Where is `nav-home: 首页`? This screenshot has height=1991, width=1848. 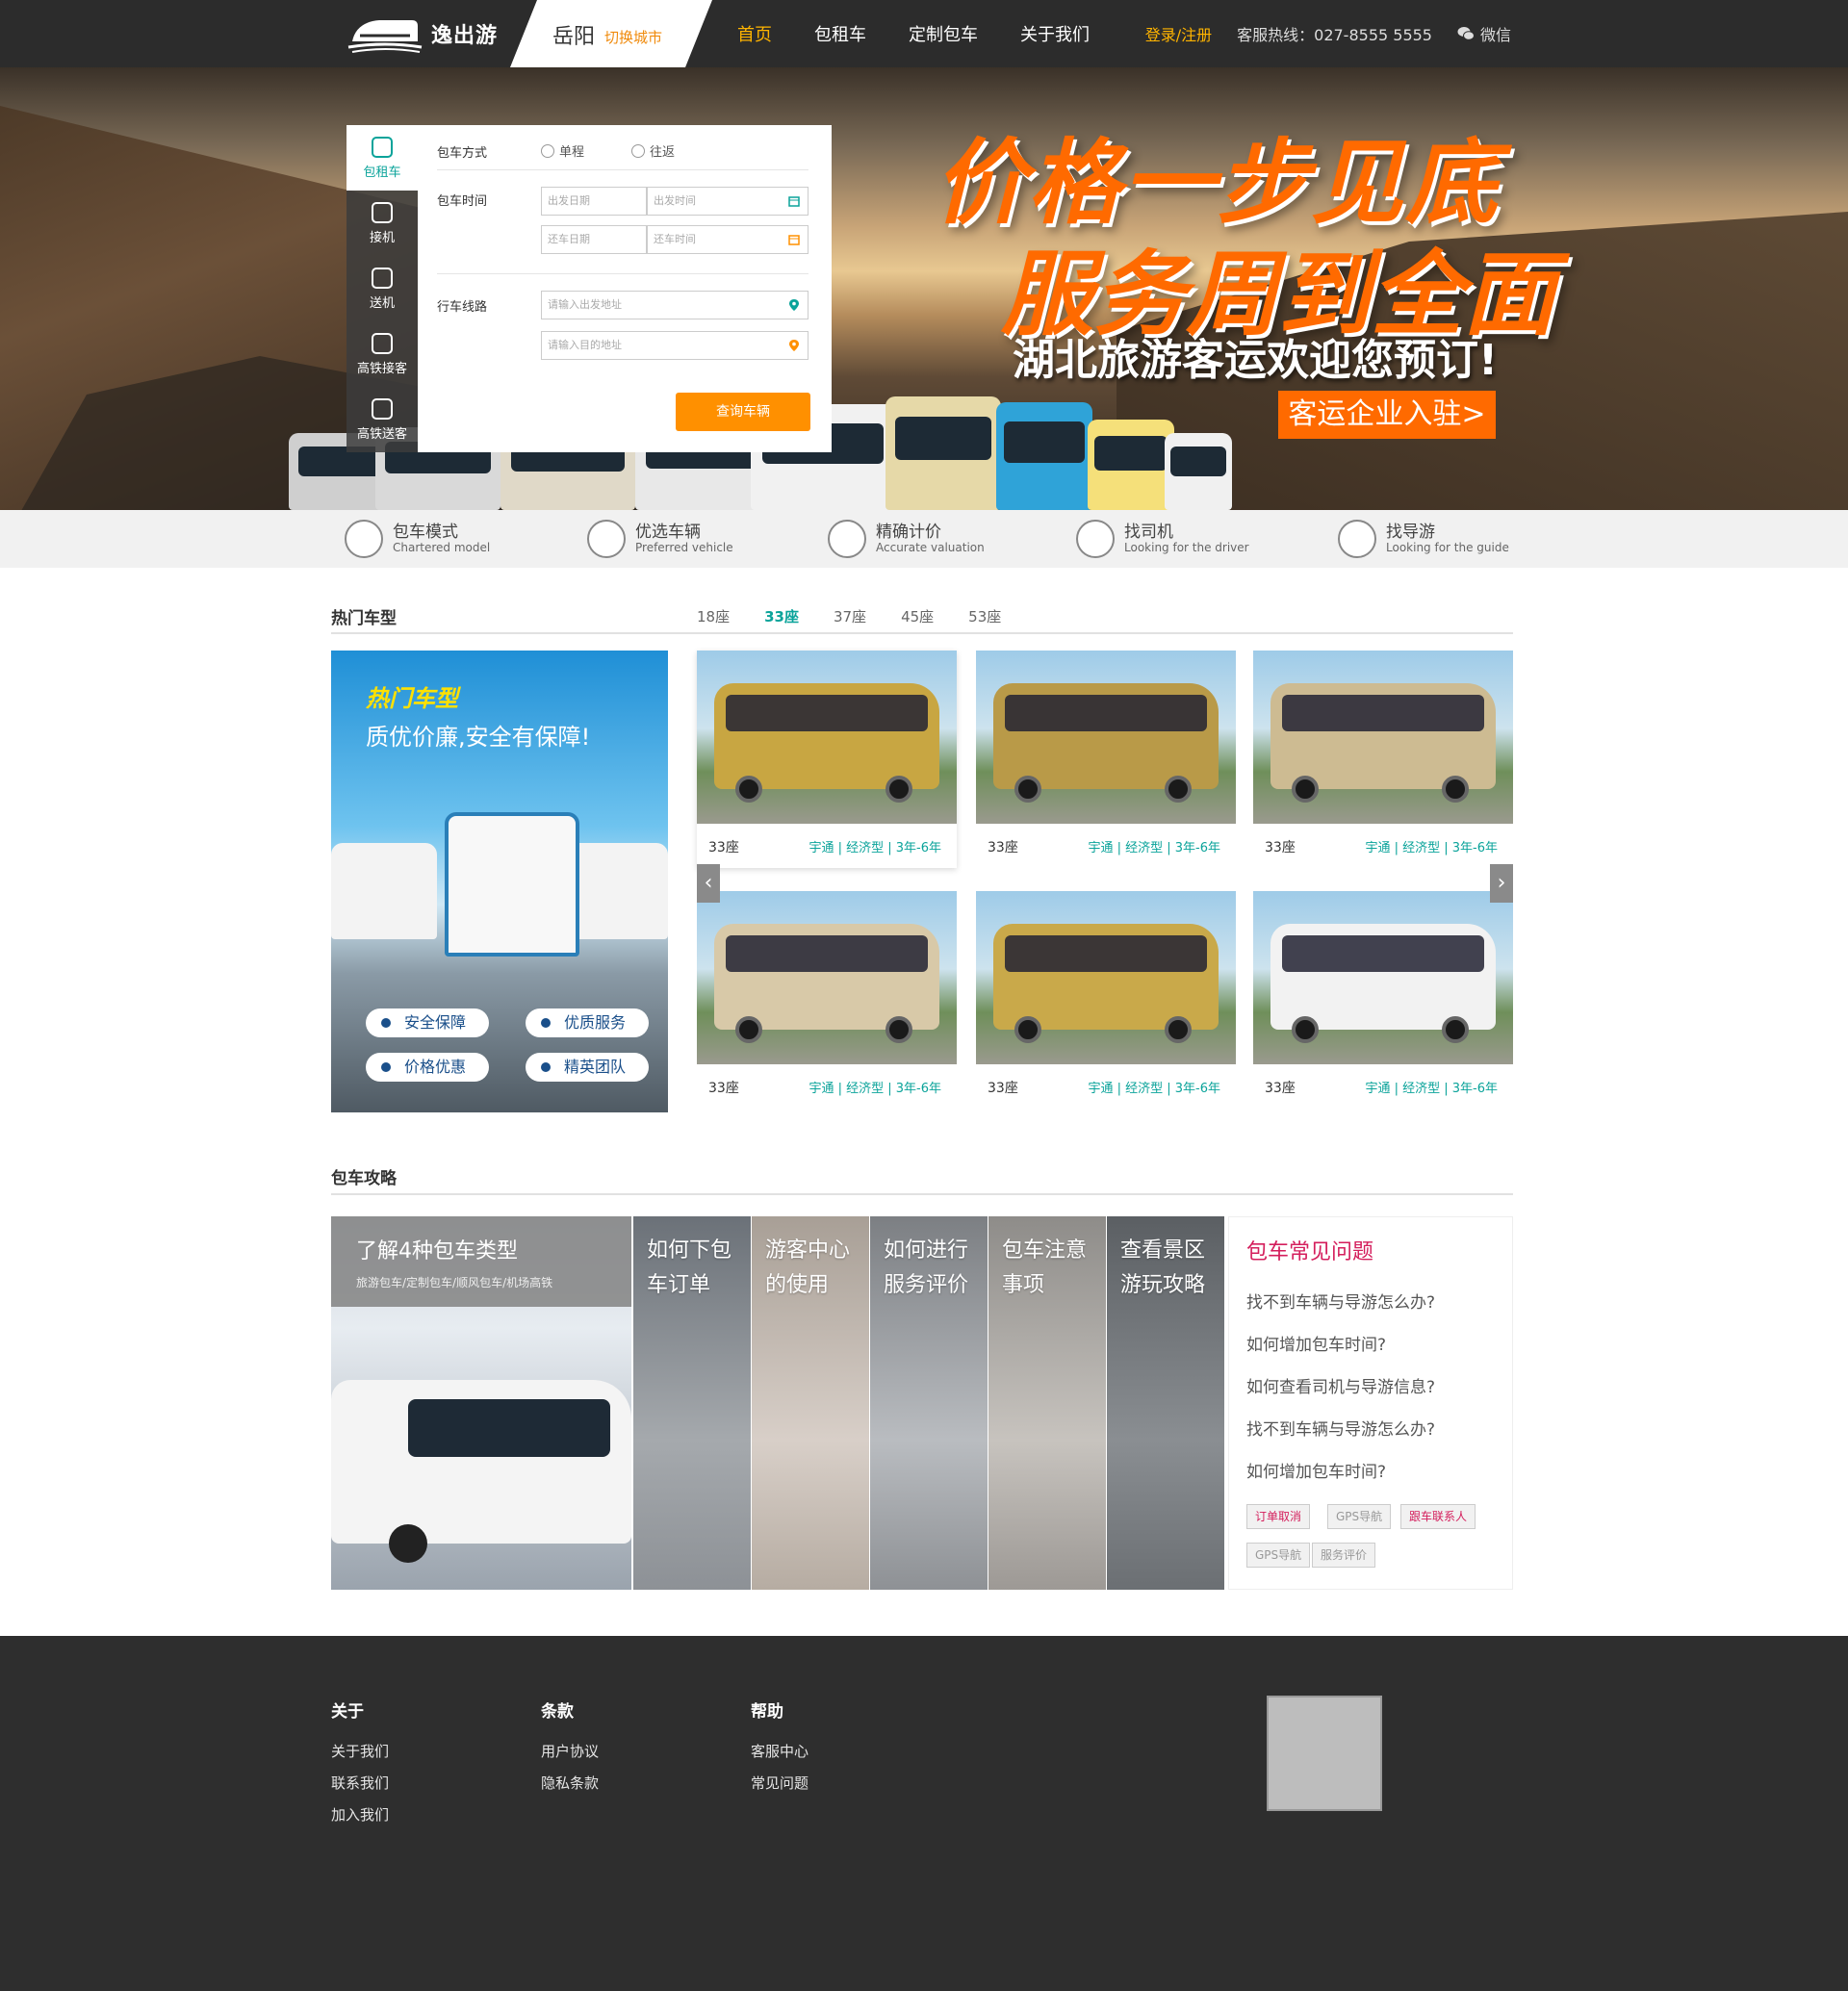
nav-home: 首页 is located at coordinates (754, 34).